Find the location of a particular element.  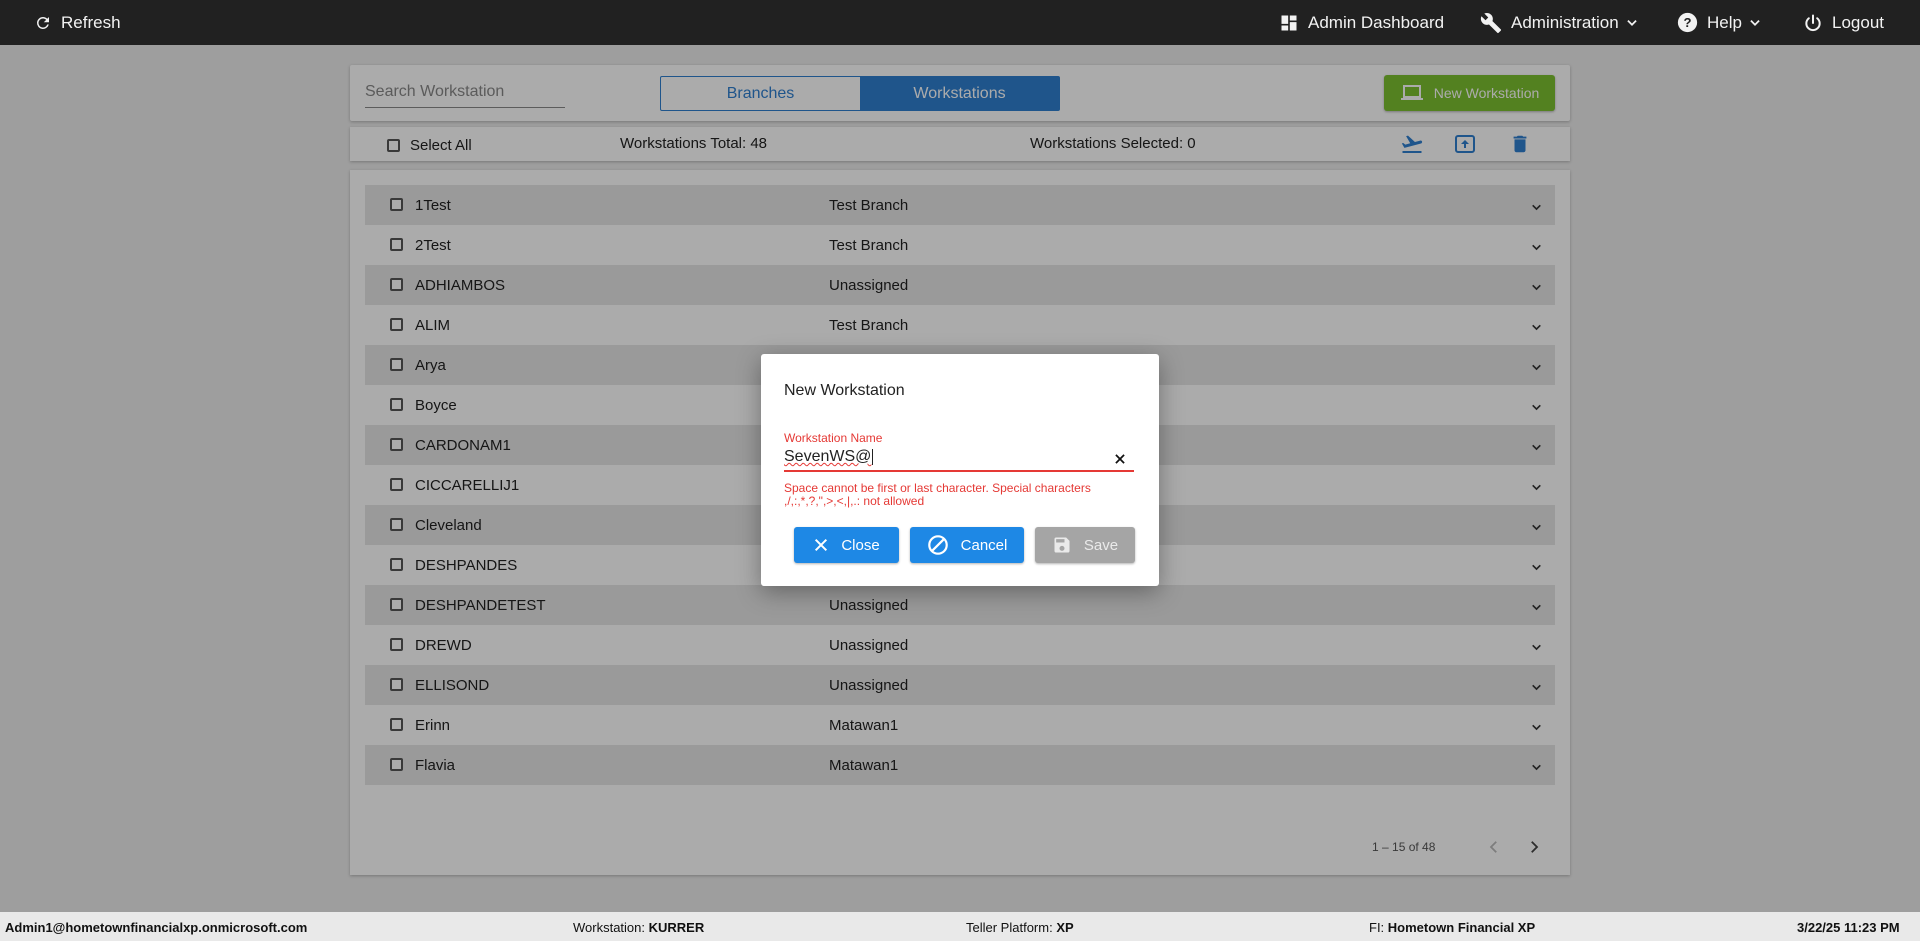

status-platform: Teller Platform: XP is located at coordinates (1020, 927).